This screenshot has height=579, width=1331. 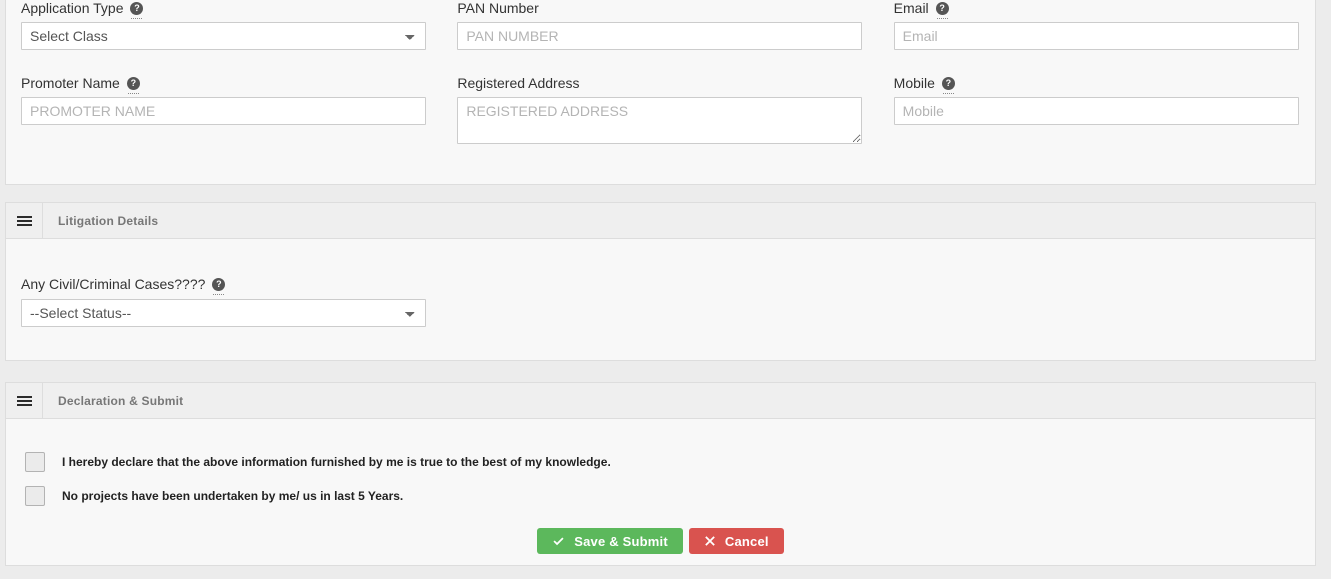 What do you see at coordinates (223, 313) in the screenshot?
I see `civil-criminal-cases-select: --Select Status--` at bounding box center [223, 313].